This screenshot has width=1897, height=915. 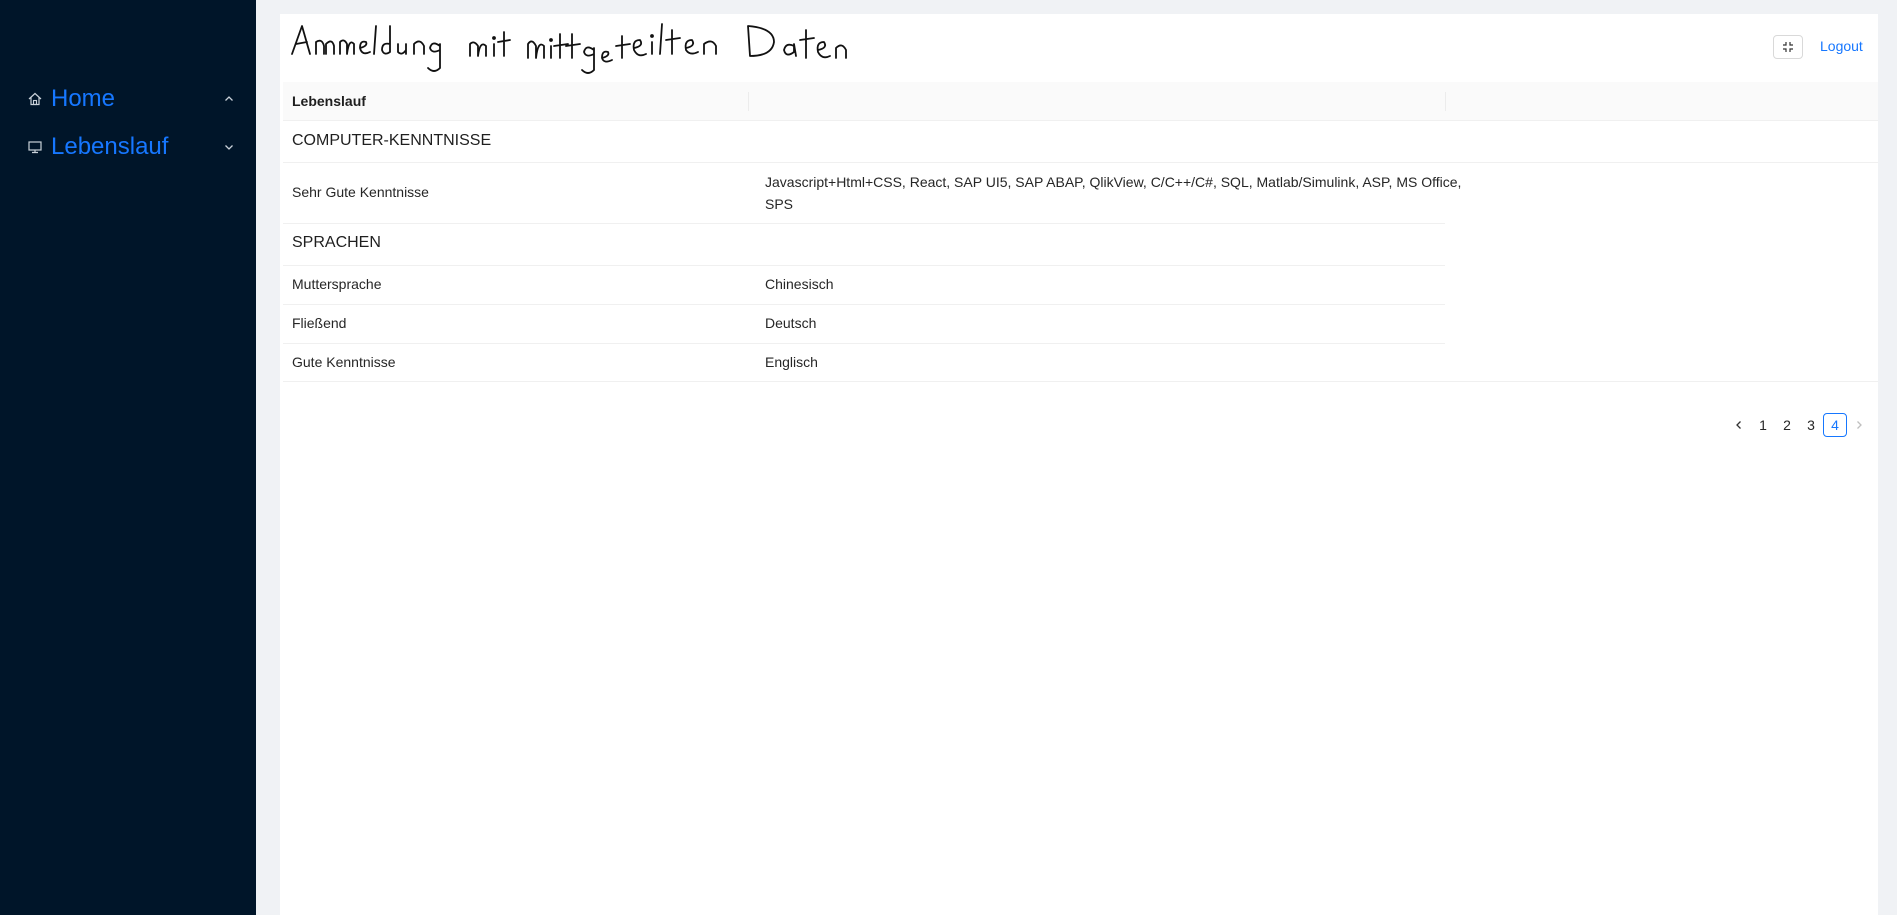 What do you see at coordinates (319, 323) in the screenshot?
I see `row-label: Fließend` at bounding box center [319, 323].